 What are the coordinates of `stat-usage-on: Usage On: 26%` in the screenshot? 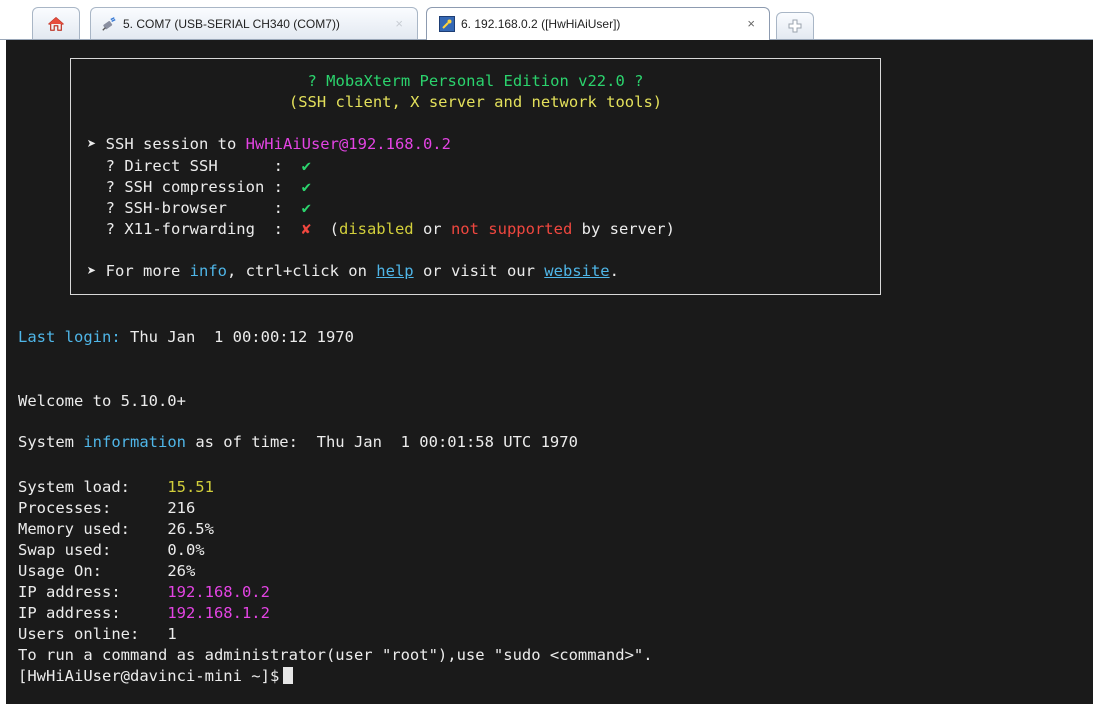 It's located at (106, 571).